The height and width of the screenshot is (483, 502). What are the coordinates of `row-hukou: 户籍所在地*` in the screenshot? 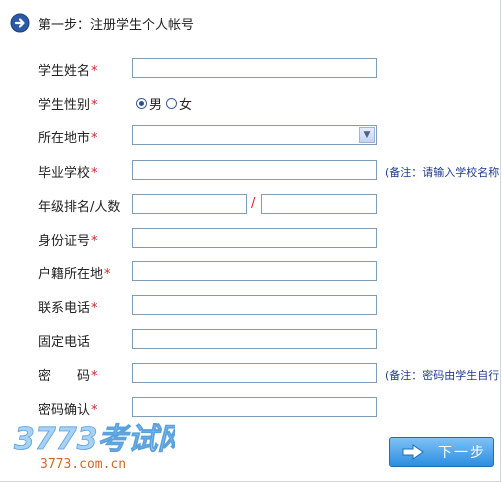 It's located at (251, 272).